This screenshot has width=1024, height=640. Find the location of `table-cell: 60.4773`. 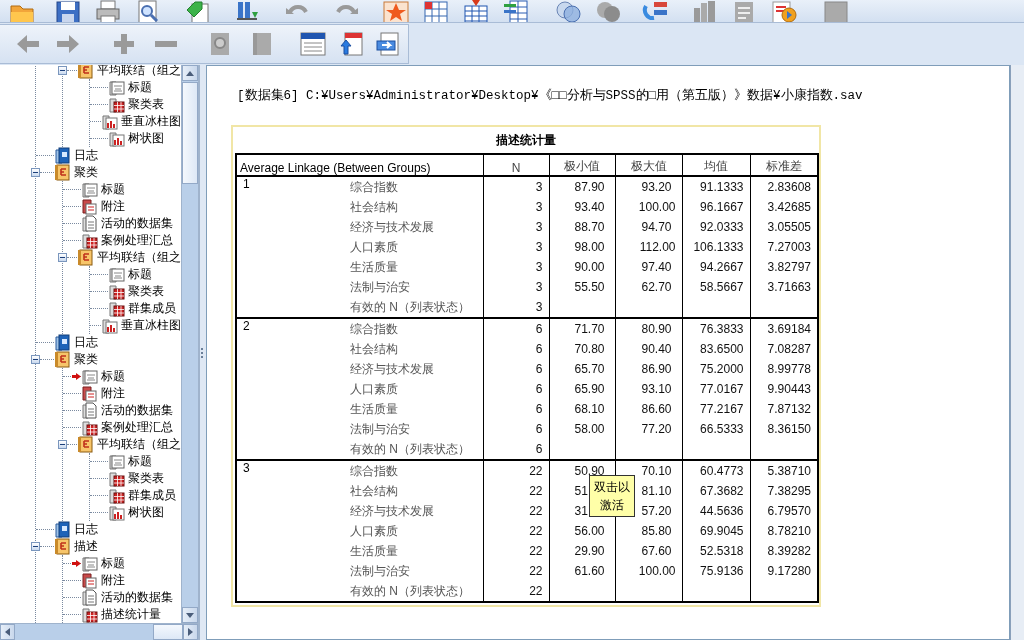

table-cell: 60.4773 is located at coordinates (722, 471).